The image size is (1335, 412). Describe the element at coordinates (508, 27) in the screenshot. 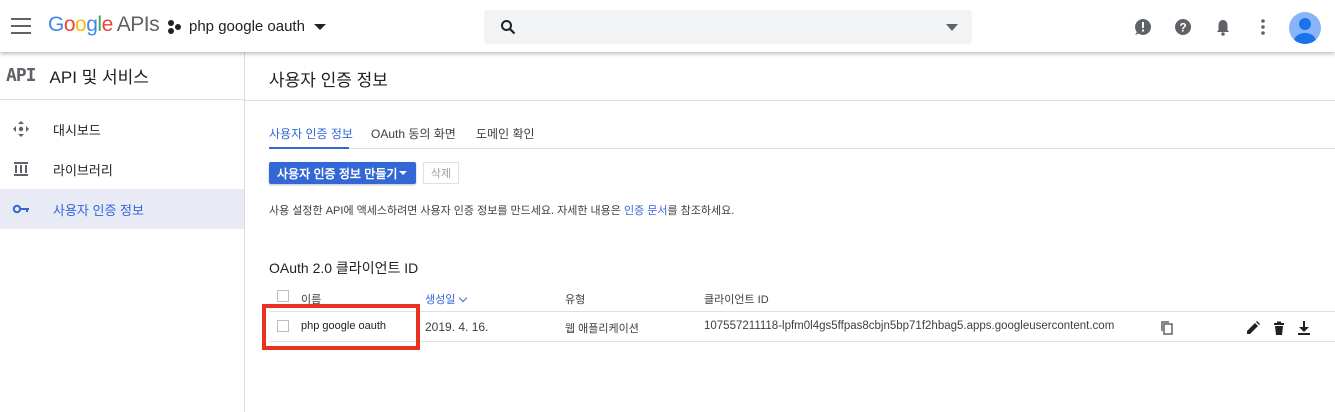

I see `search-icon` at that location.